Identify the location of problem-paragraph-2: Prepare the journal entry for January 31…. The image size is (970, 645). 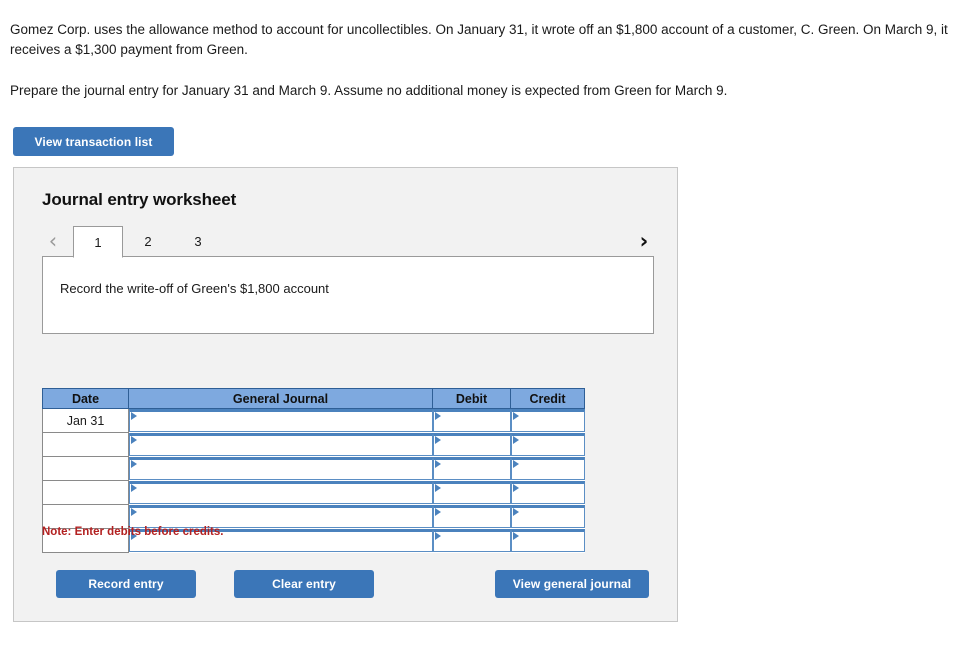
(369, 90).